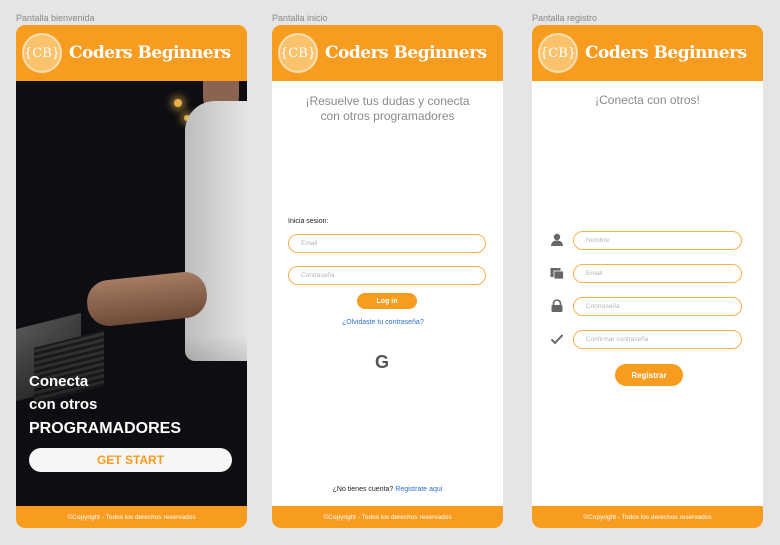 This screenshot has width=780, height=545. I want to click on person-shirt, so click(216, 231).